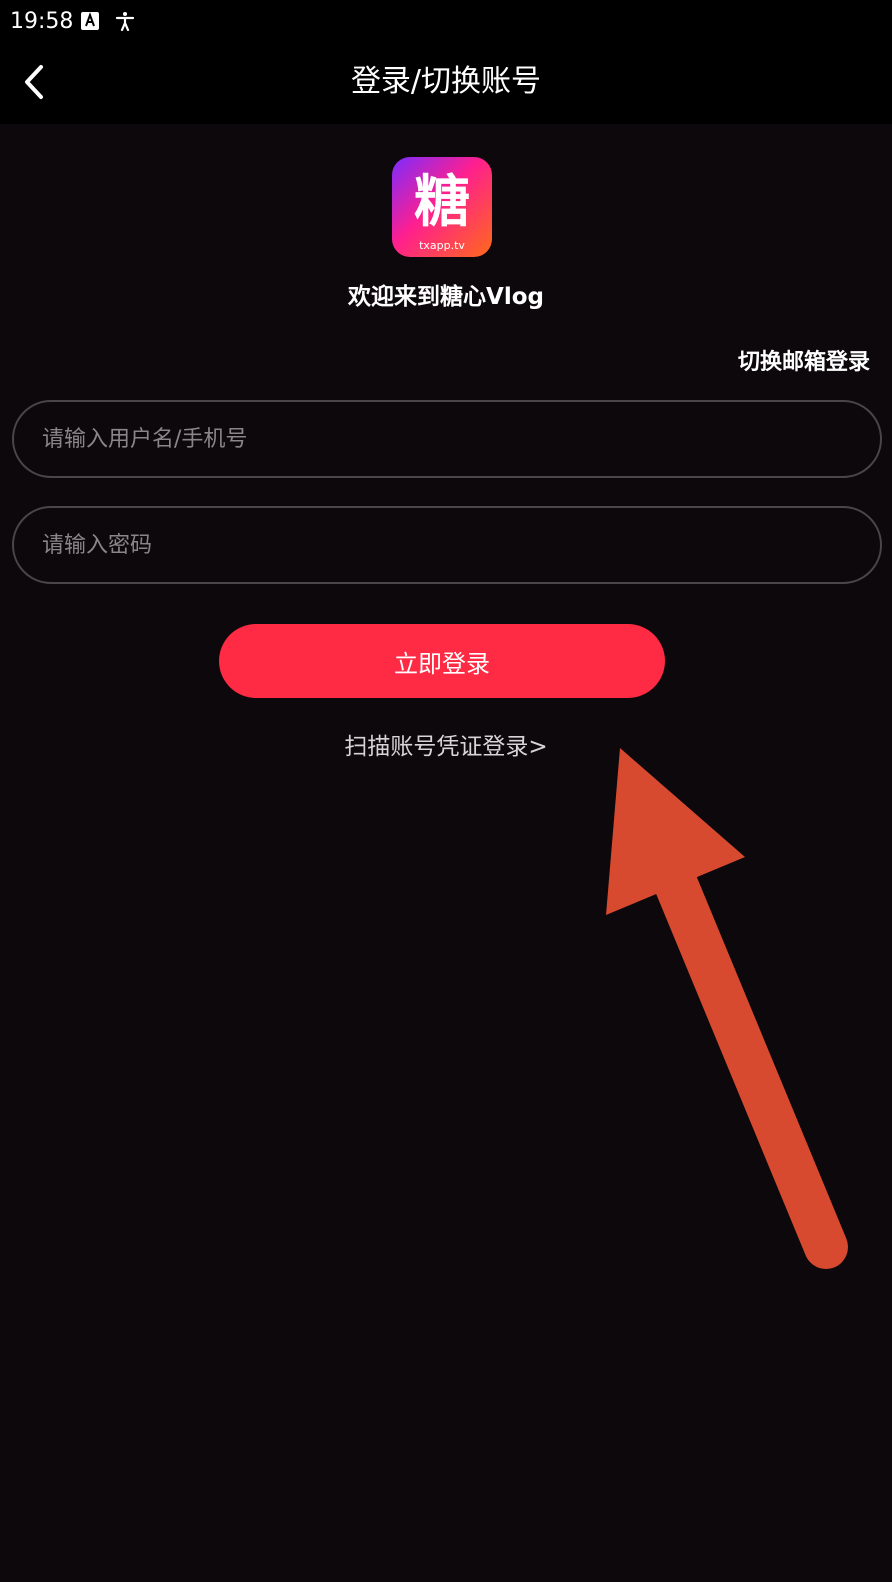 The image size is (892, 1582). What do you see at coordinates (804, 363) in the screenshot?
I see `switch-email-login-link: 切换邮箱登录` at bounding box center [804, 363].